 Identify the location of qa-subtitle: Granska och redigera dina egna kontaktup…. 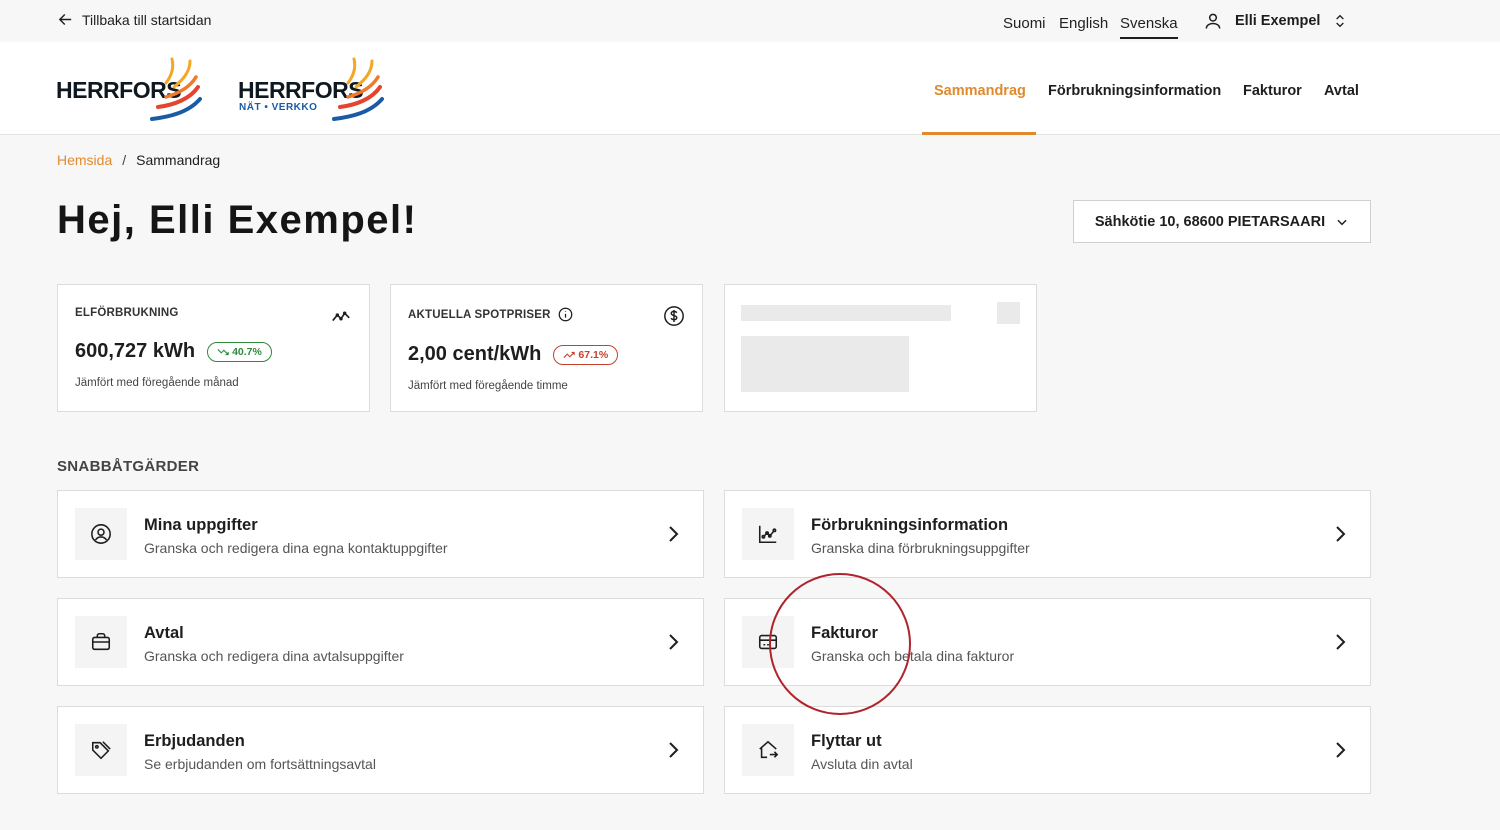
(296, 548).